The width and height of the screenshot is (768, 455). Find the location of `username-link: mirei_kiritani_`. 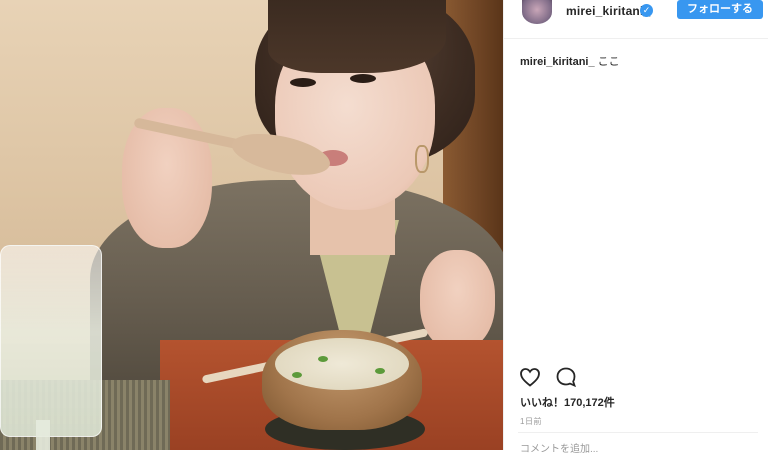

username-link: mirei_kiritani_ is located at coordinates (608, 11).